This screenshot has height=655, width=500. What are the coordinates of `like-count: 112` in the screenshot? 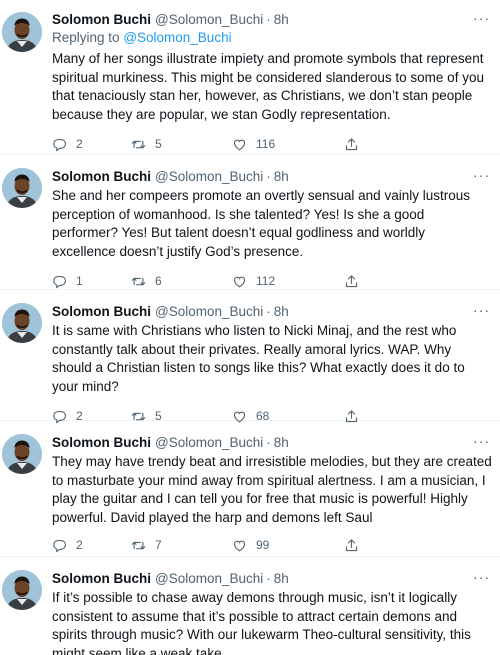 It's located at (266, 281).